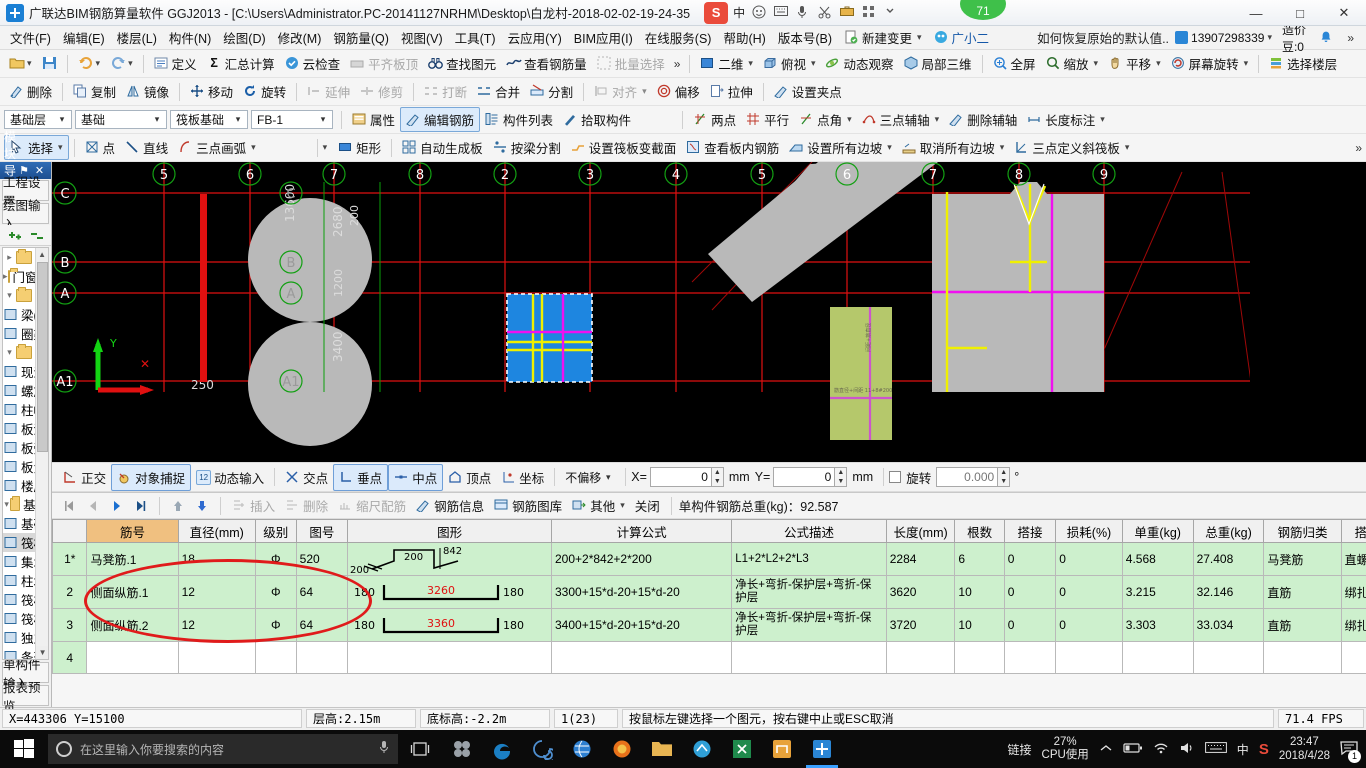 The height and width of the screenshot is (768, 1366). I want to click on ime-tools: 中, so click(816, 12).